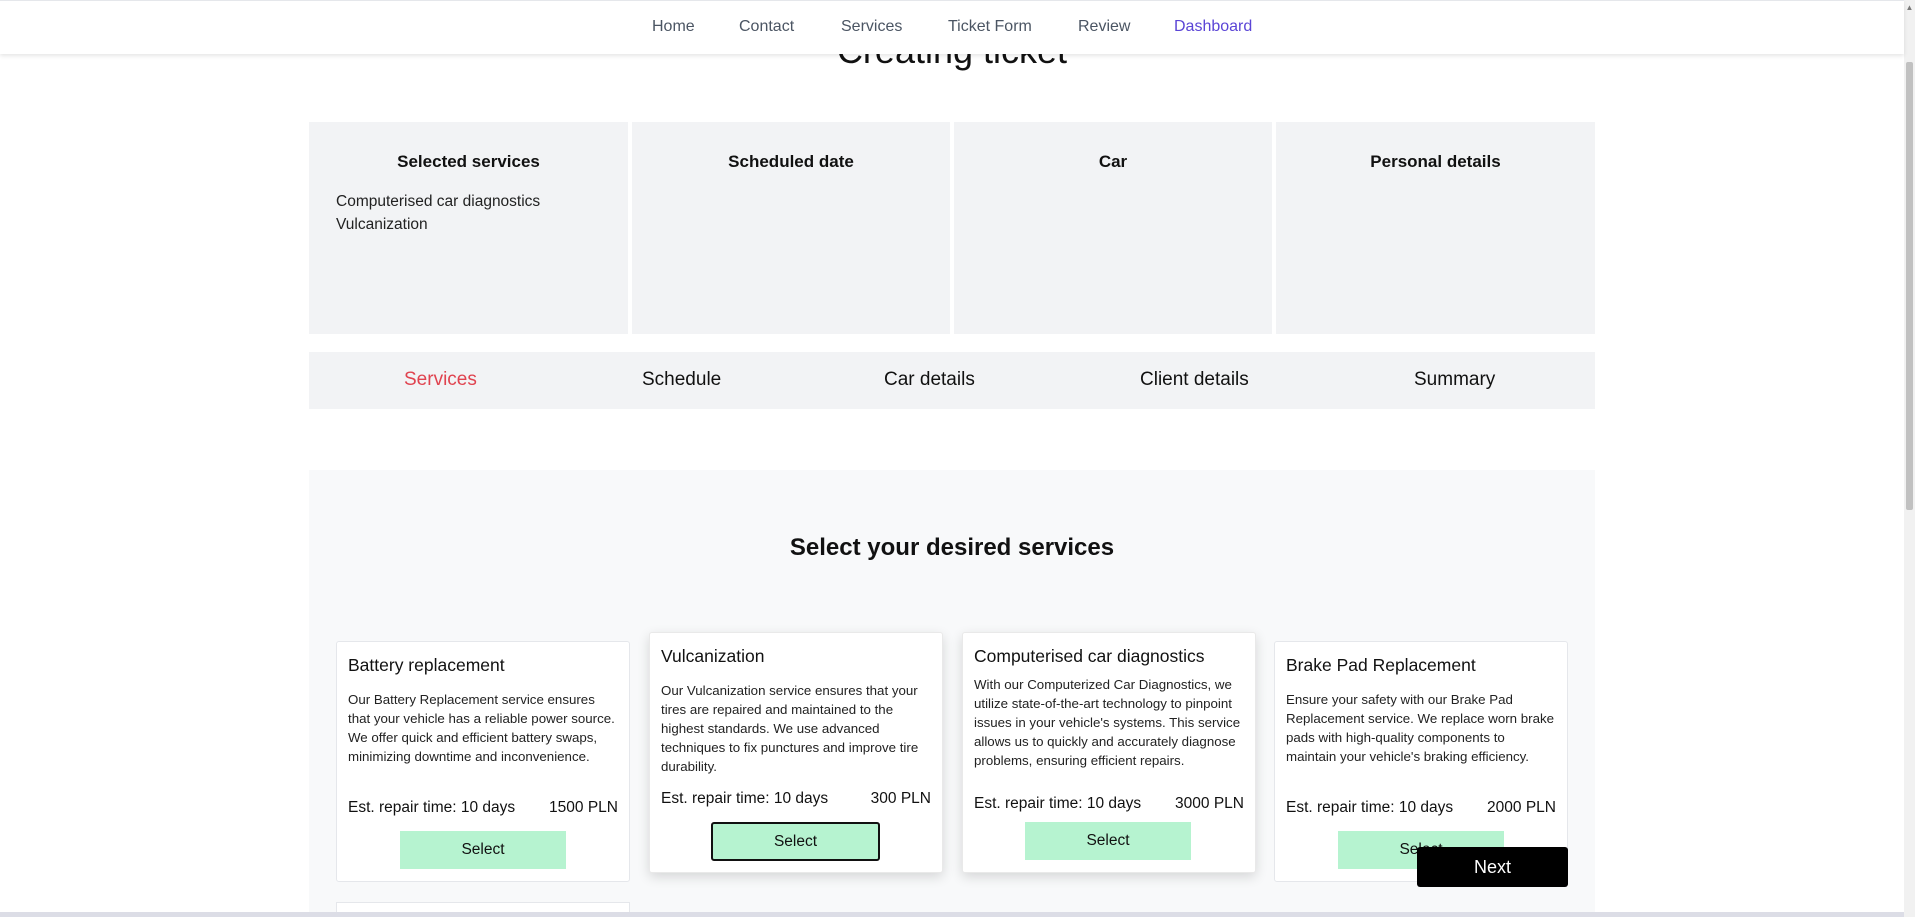  Describe the element at coordinates (900, 798) in the screenshot. I see `service-price: 300 PLN` at that location.